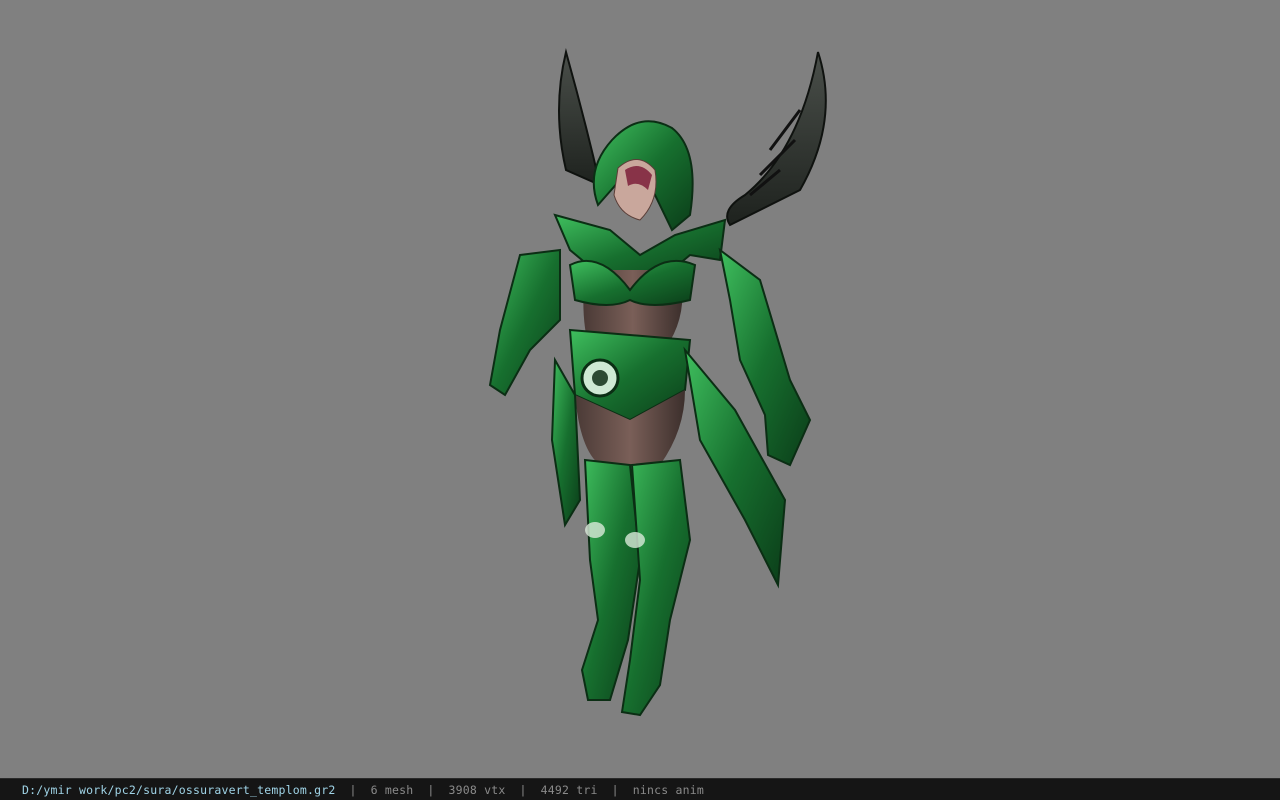  What do you see at coordinates (580, 117) in the screenshot?
I see `left-wing` at bounding box center [580, 117].